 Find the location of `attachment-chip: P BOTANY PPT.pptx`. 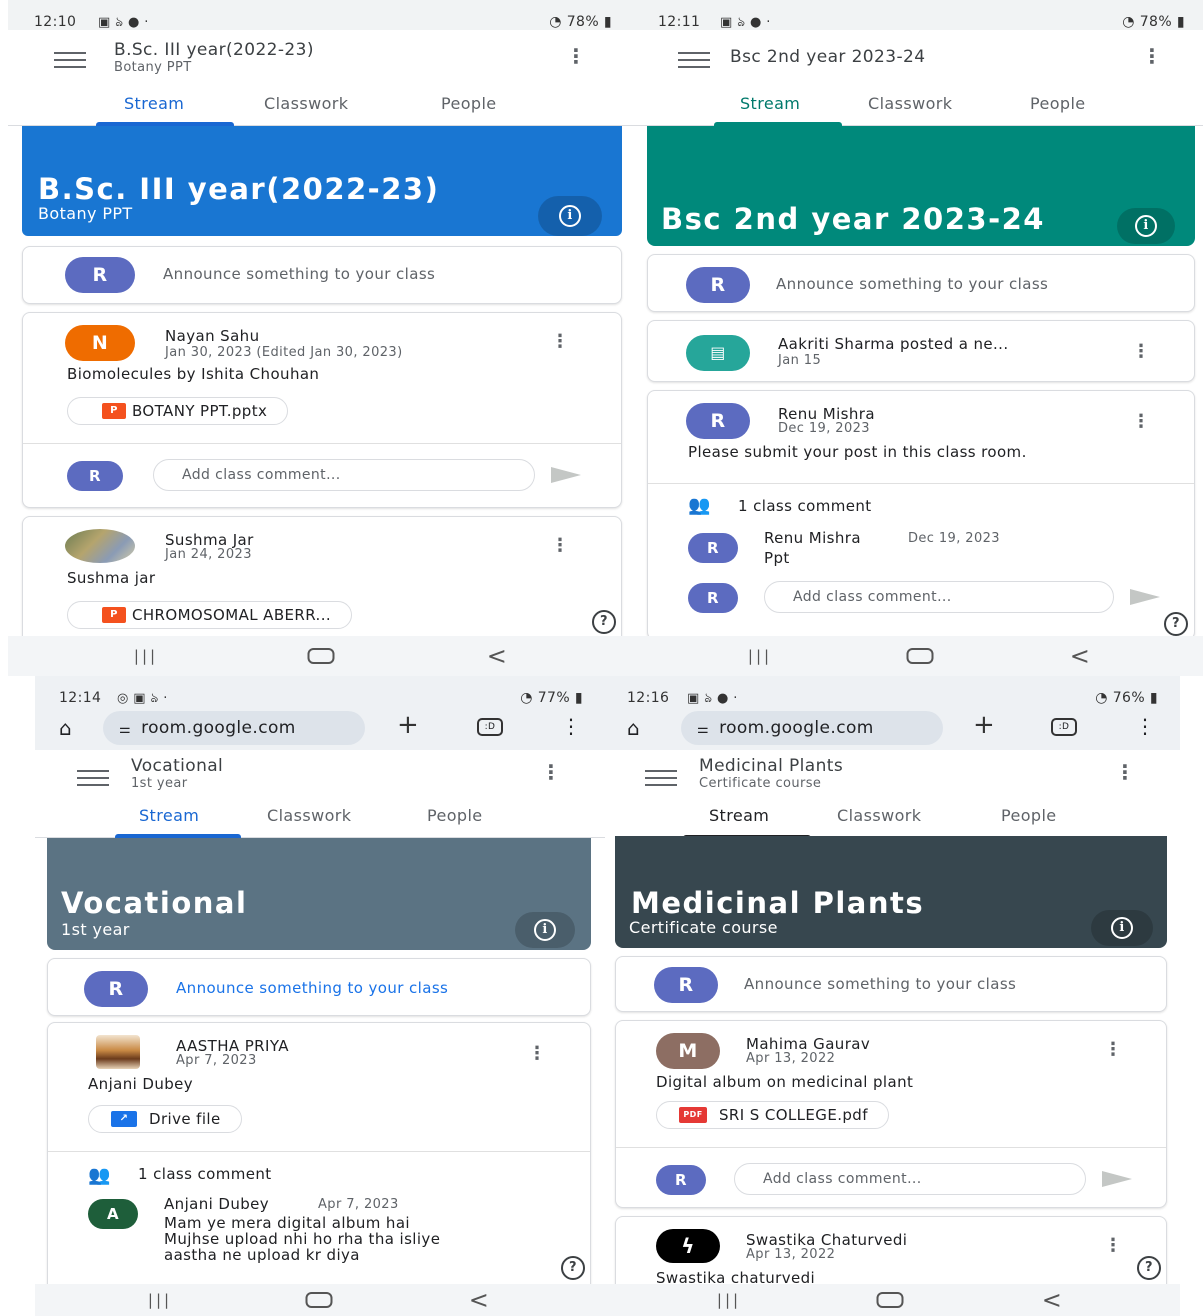

attachment-chip: P BOTANY PPT.pptx is located at coordinates (178, 411).